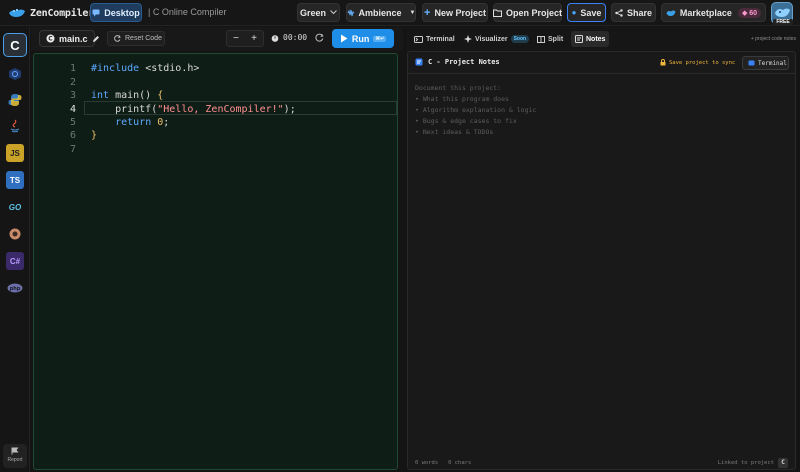 The image size is (800, 472). I want to click on tab-visualizer-label: Visualizer, so click(491, 39).